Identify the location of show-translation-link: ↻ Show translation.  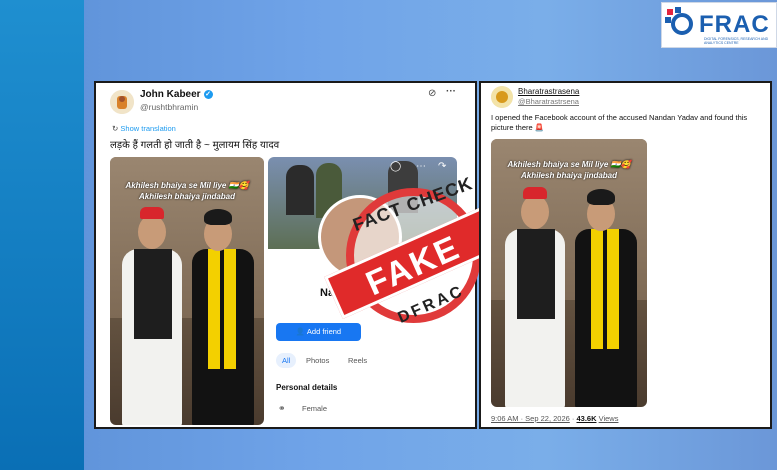
(144, 128).